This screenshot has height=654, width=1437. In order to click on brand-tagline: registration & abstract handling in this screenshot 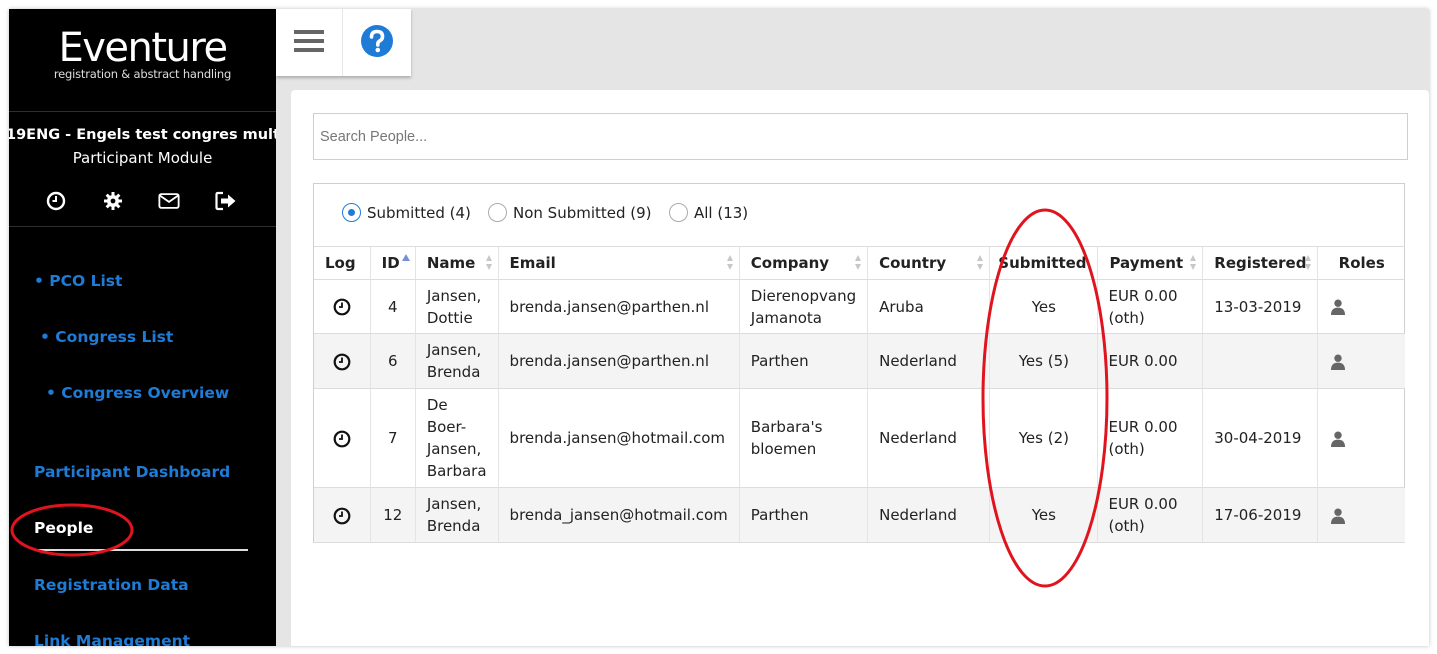, I will do `click(142, 74)`.